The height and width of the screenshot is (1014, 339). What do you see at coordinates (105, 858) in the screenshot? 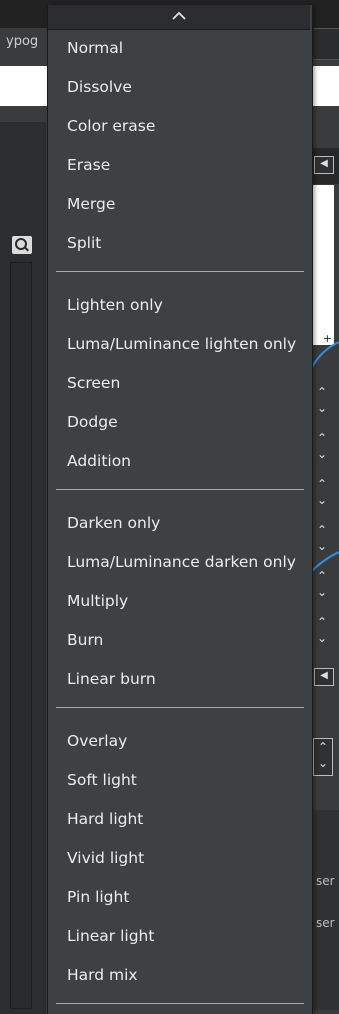
I see `menu-item-vivid-light: Vivid light` at bounding box center [105, 858].